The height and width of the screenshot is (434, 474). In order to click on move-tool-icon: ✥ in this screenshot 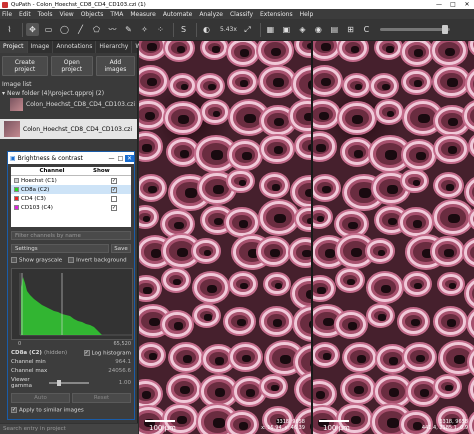, I will do `click(32, 29)`.